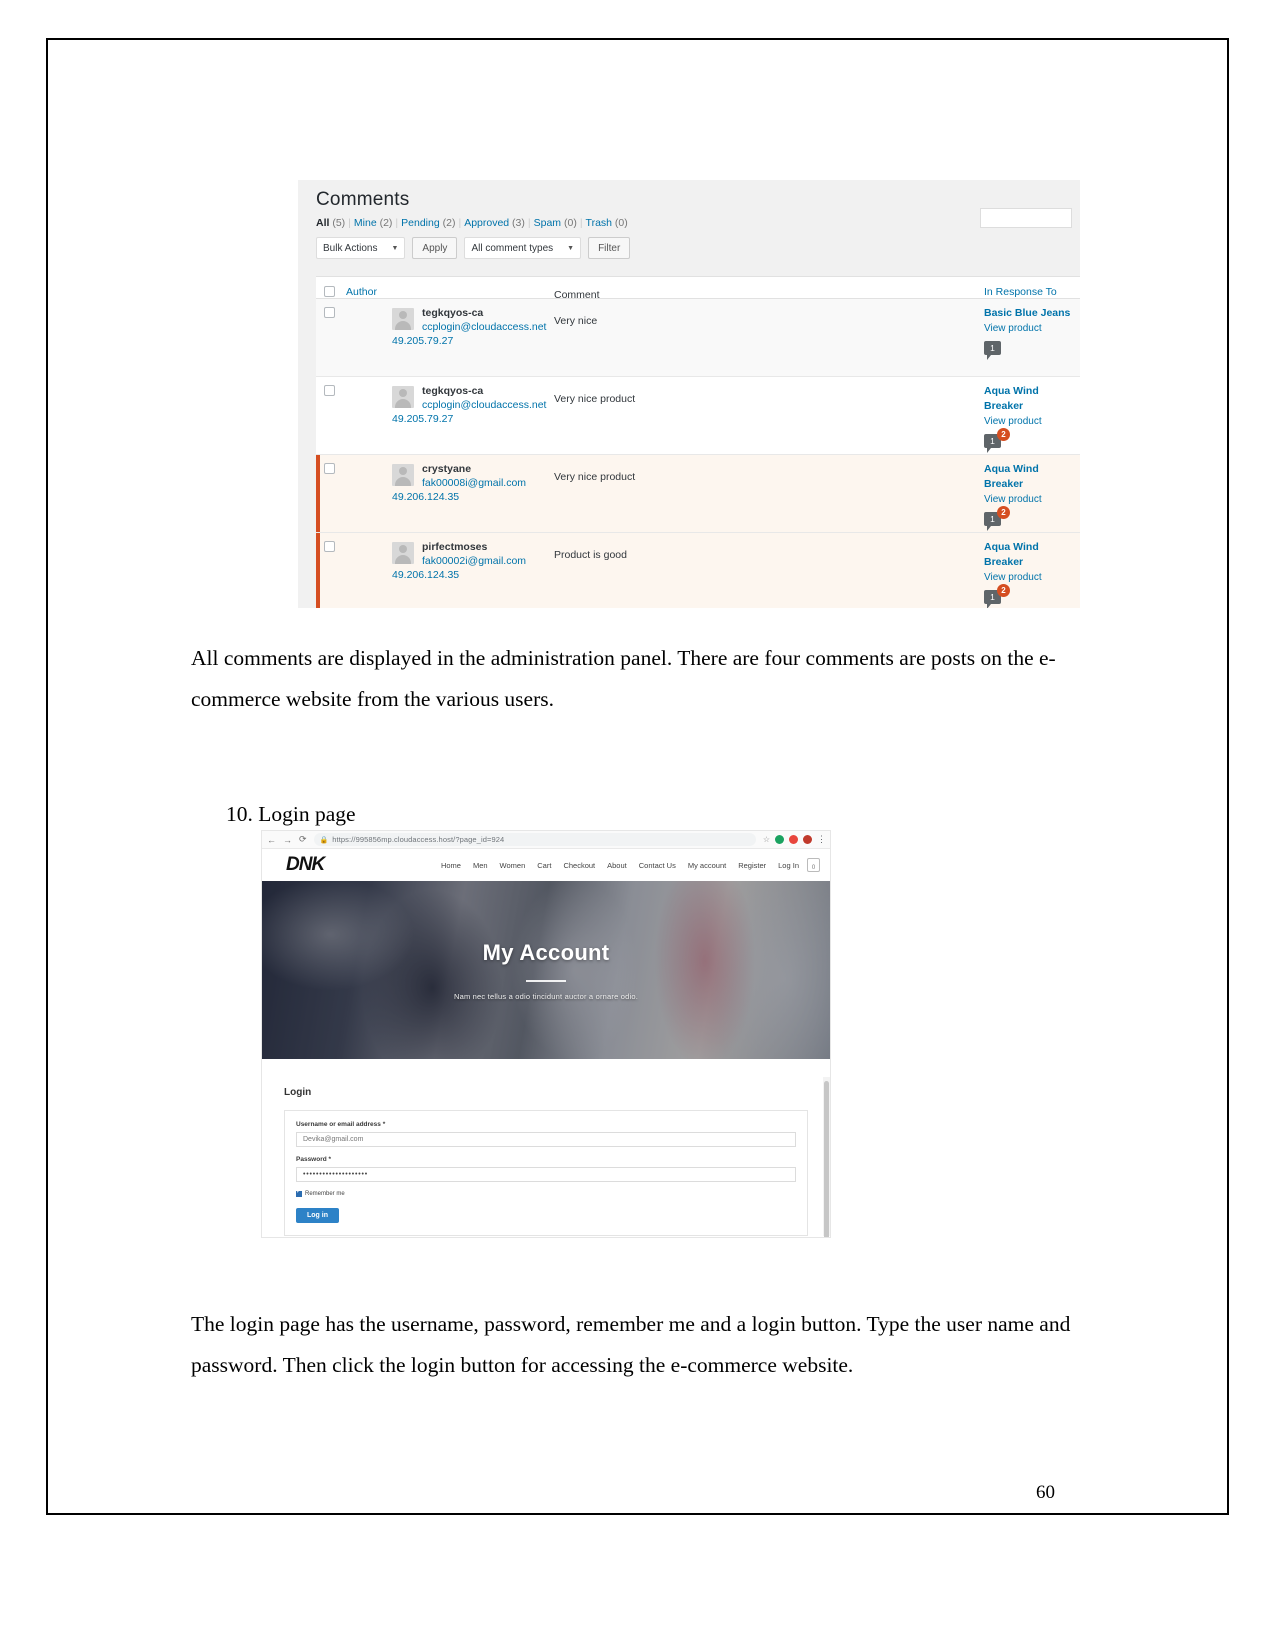  Describe the element at coordinates (1032, 313) in the screenshot. I see `product-link: Basic Blue Jeans` at that location.